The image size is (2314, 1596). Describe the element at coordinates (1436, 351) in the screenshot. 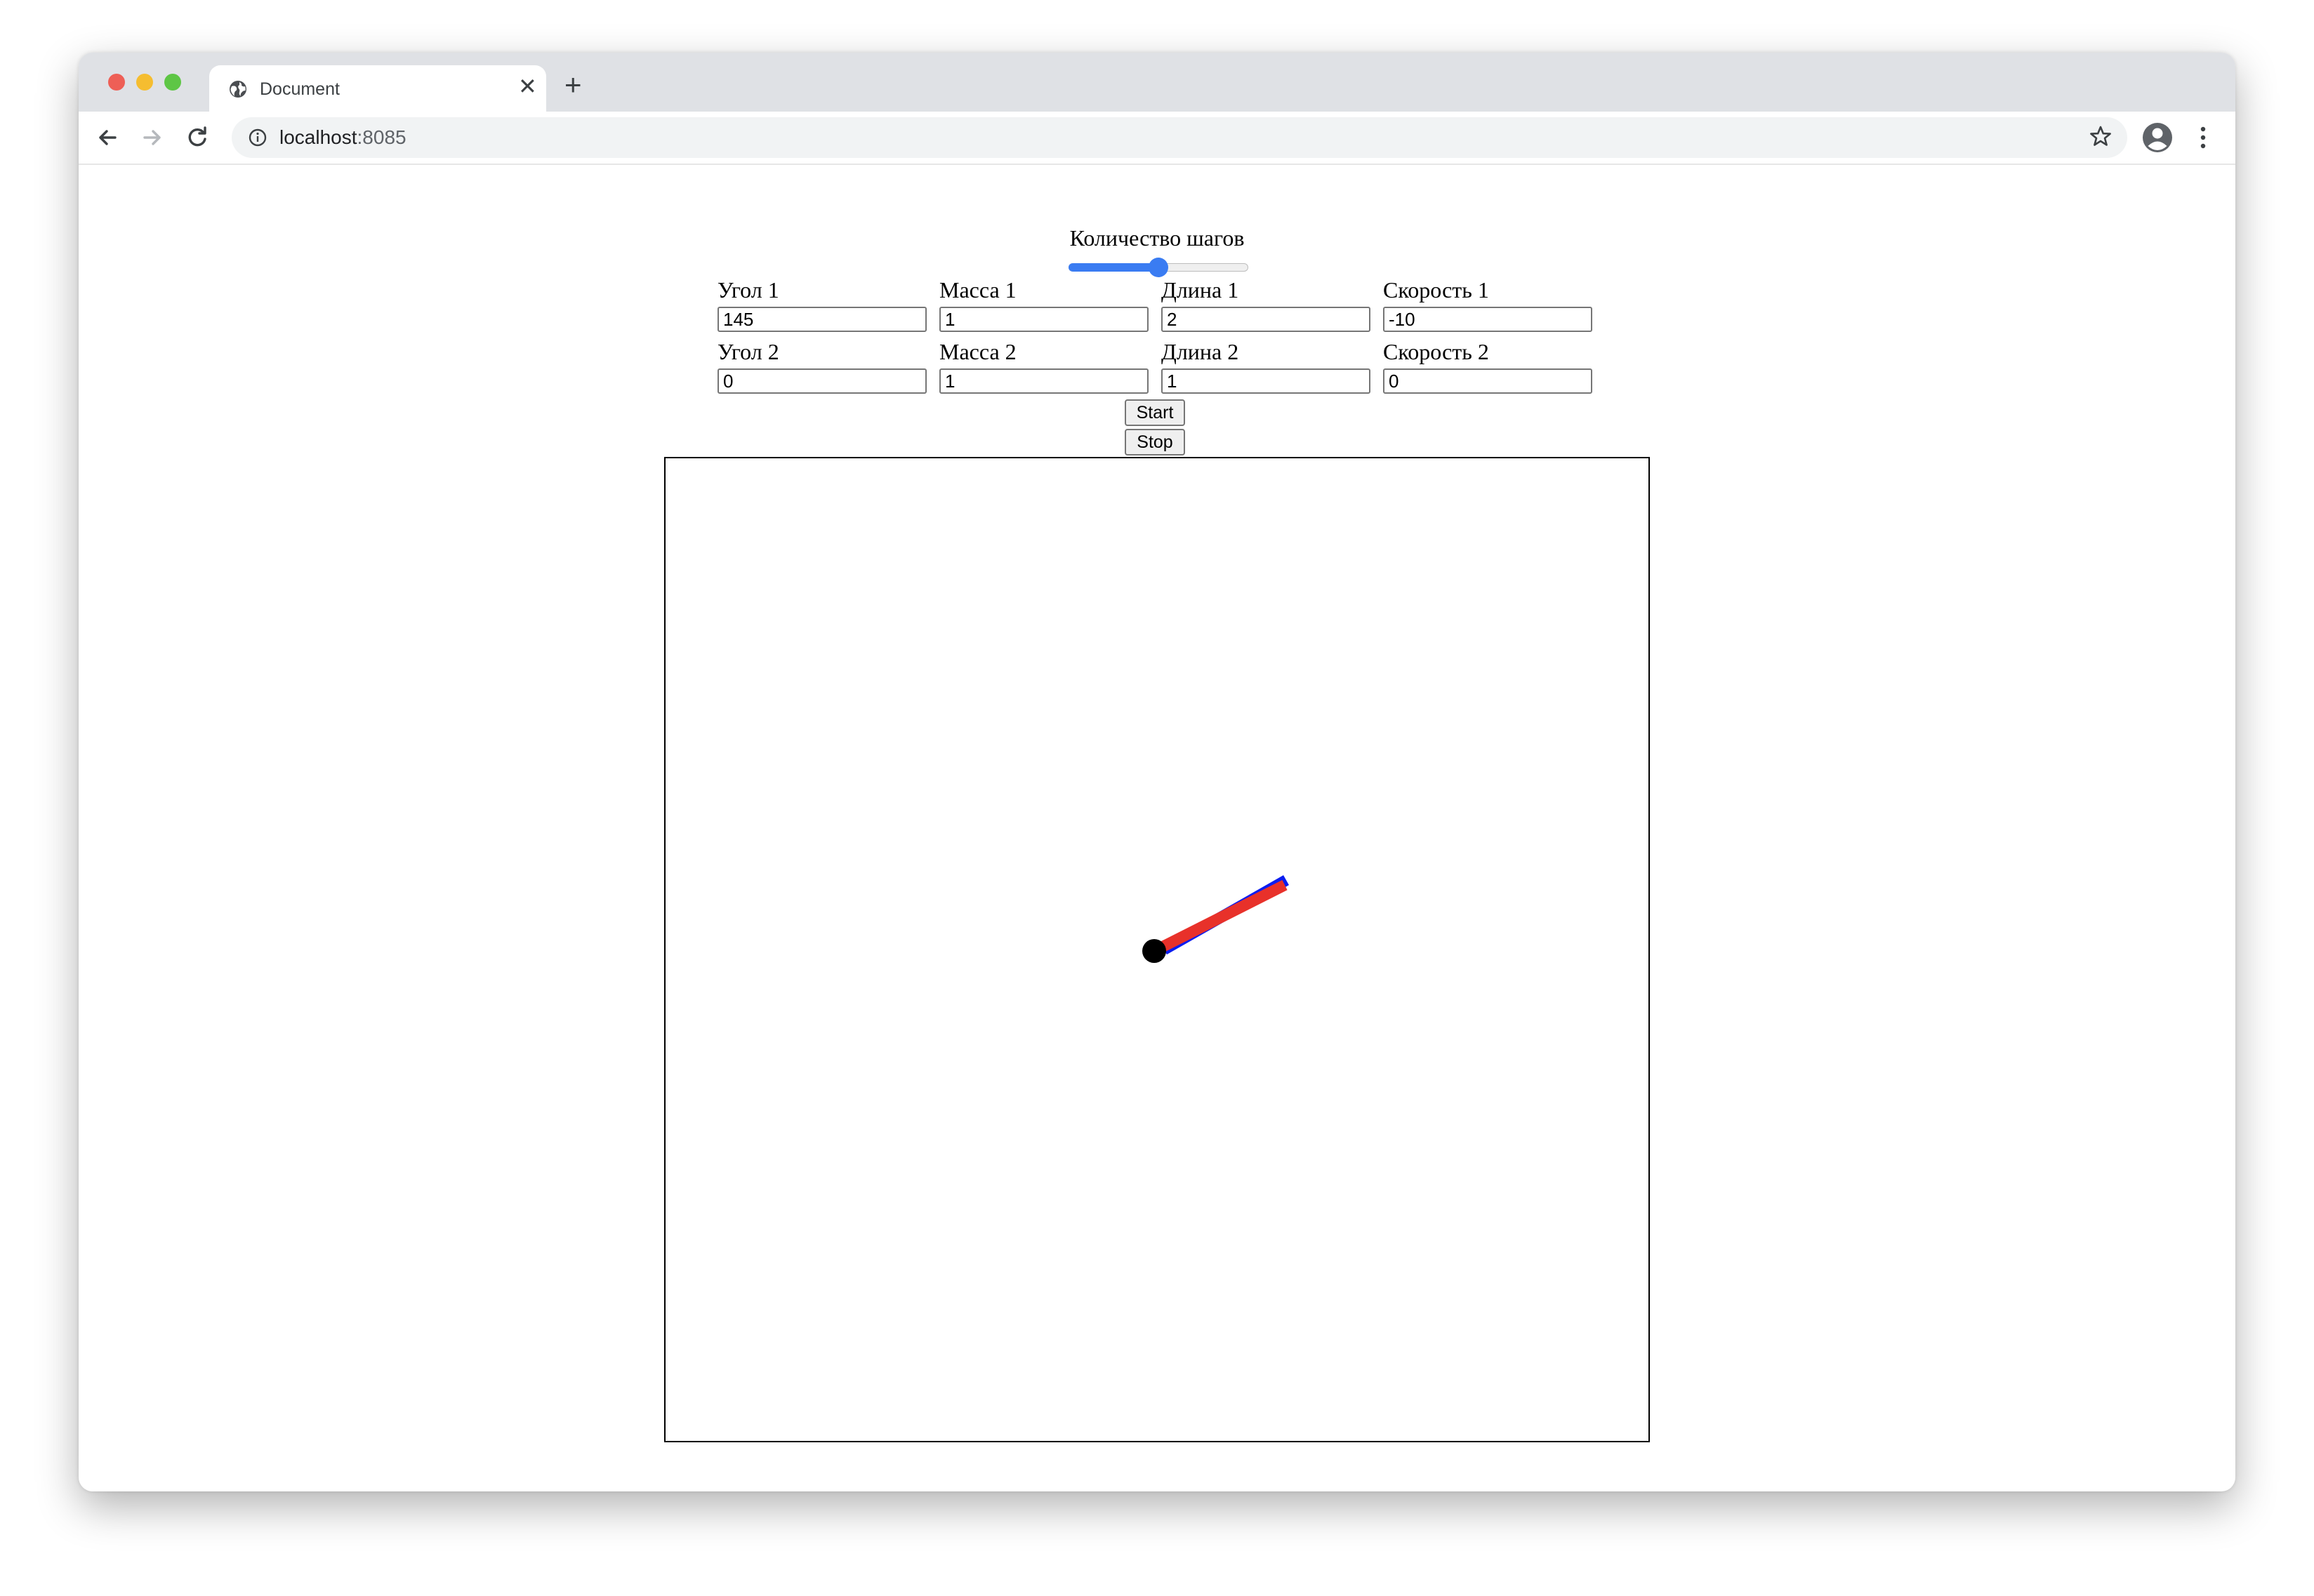

I see `speed2-label: Скорость 2` at that location.